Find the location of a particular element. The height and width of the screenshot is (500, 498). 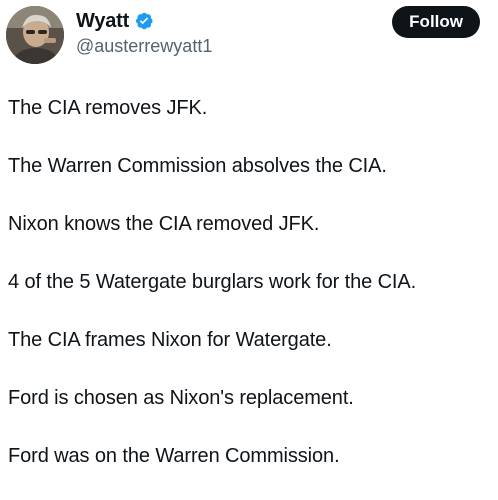

follow-button: Follow is located at coordinates (436, 22).